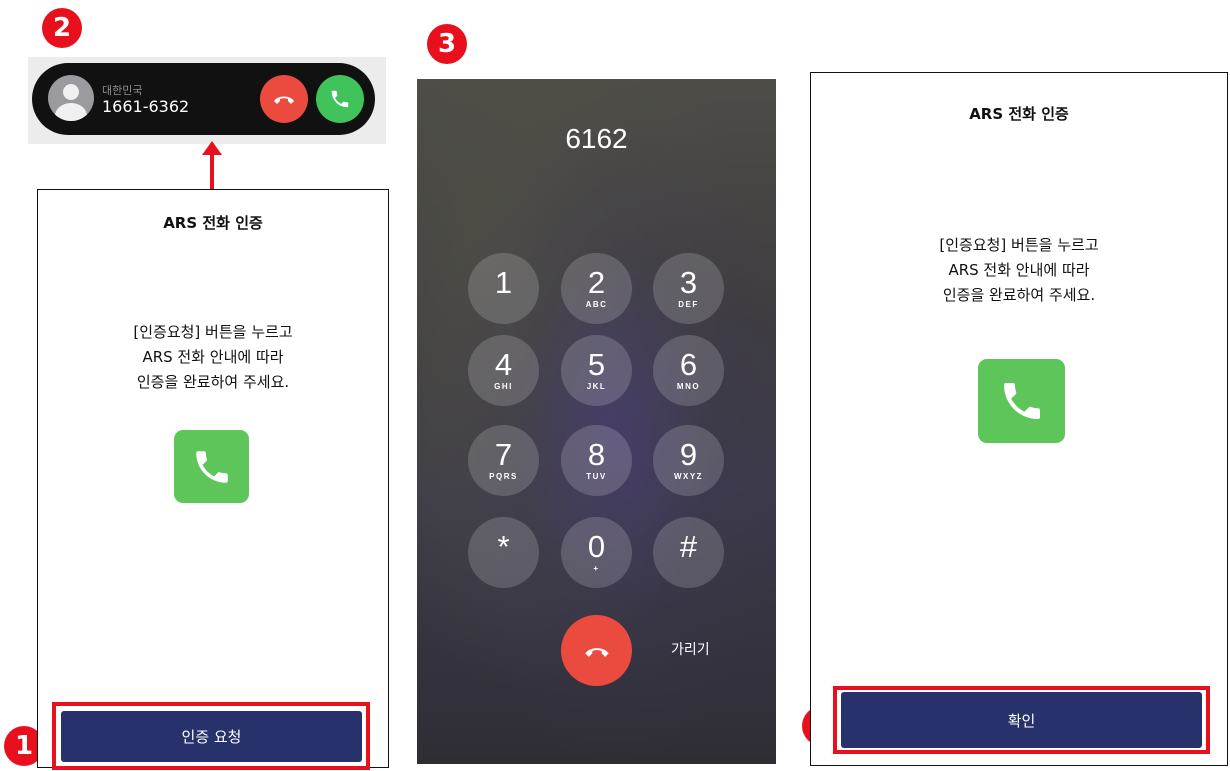 The image size is (1230, 771). What do you see at coordinates (122, 90) in the screenshot?
I see `caller-country: 대한민국` at bounding box center [122, 90].